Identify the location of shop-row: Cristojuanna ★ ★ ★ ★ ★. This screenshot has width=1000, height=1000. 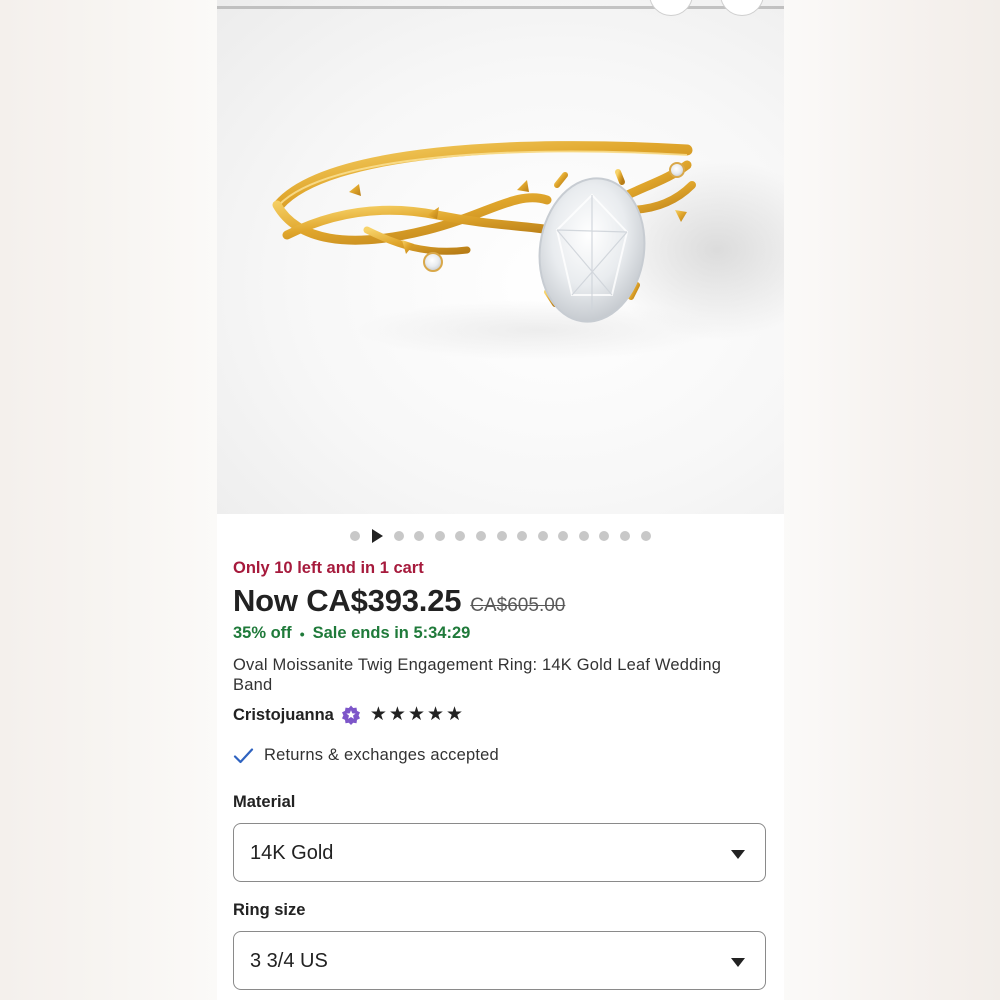
(348, 715).